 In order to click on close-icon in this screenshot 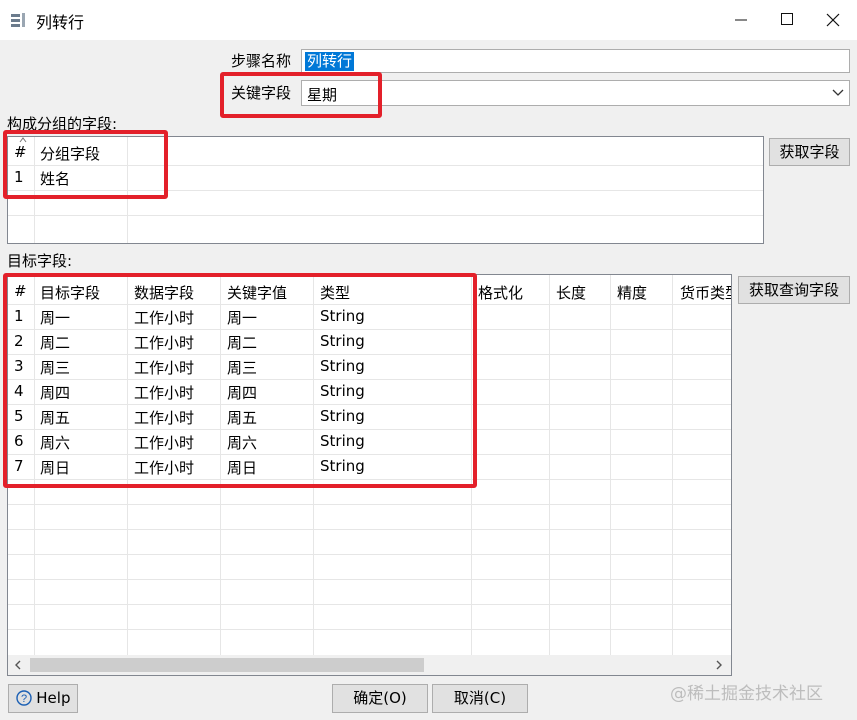, I will do `click(833, 20)`.